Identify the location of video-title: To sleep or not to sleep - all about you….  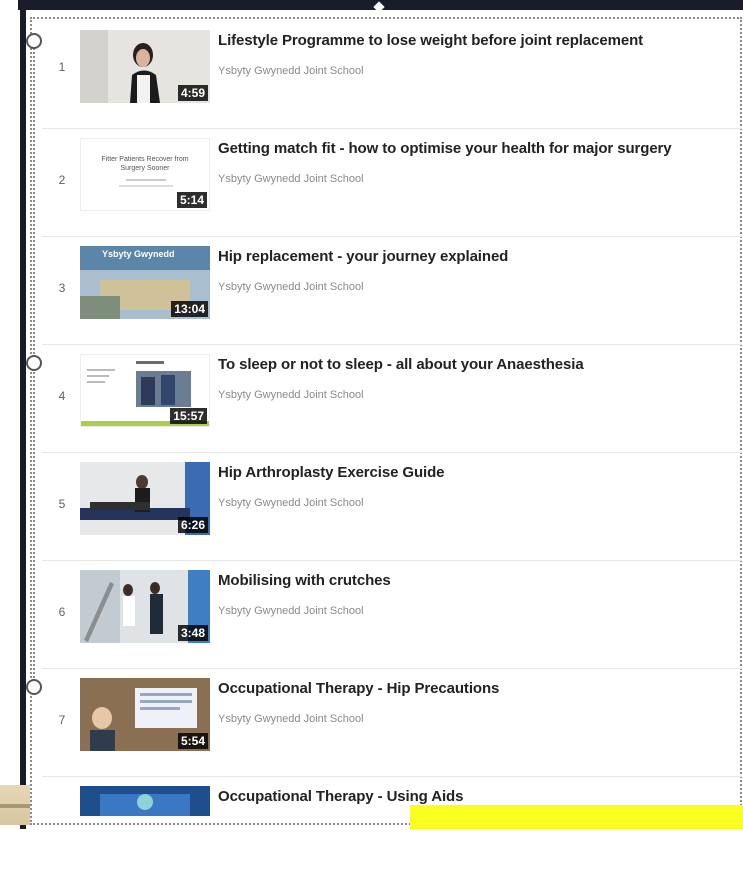
(401, 364).